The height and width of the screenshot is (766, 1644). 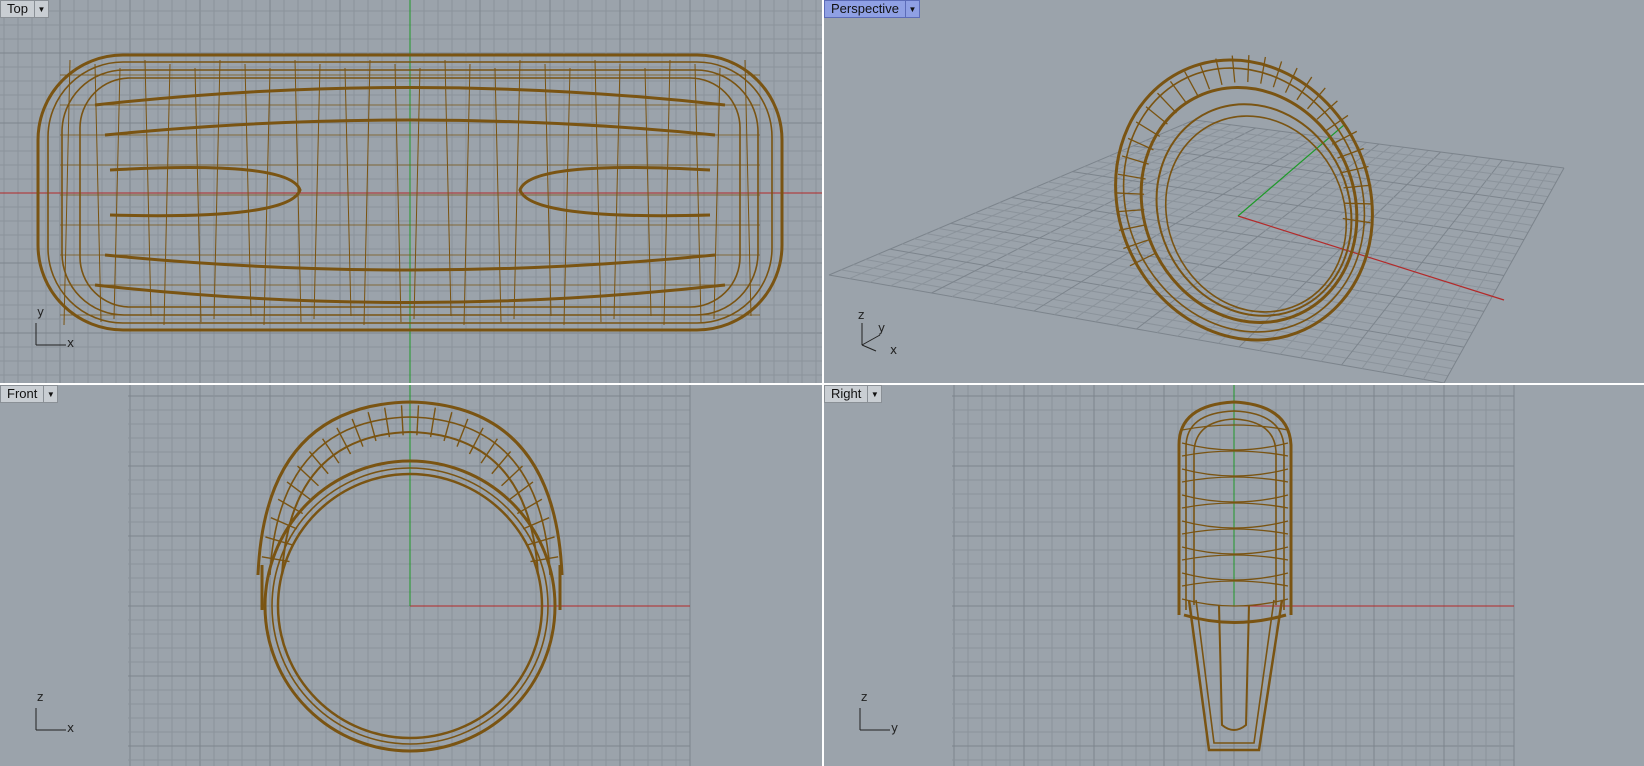 I want to click on viewport-tab-perspective: Perspective ▼, so click(x=872, y=9).